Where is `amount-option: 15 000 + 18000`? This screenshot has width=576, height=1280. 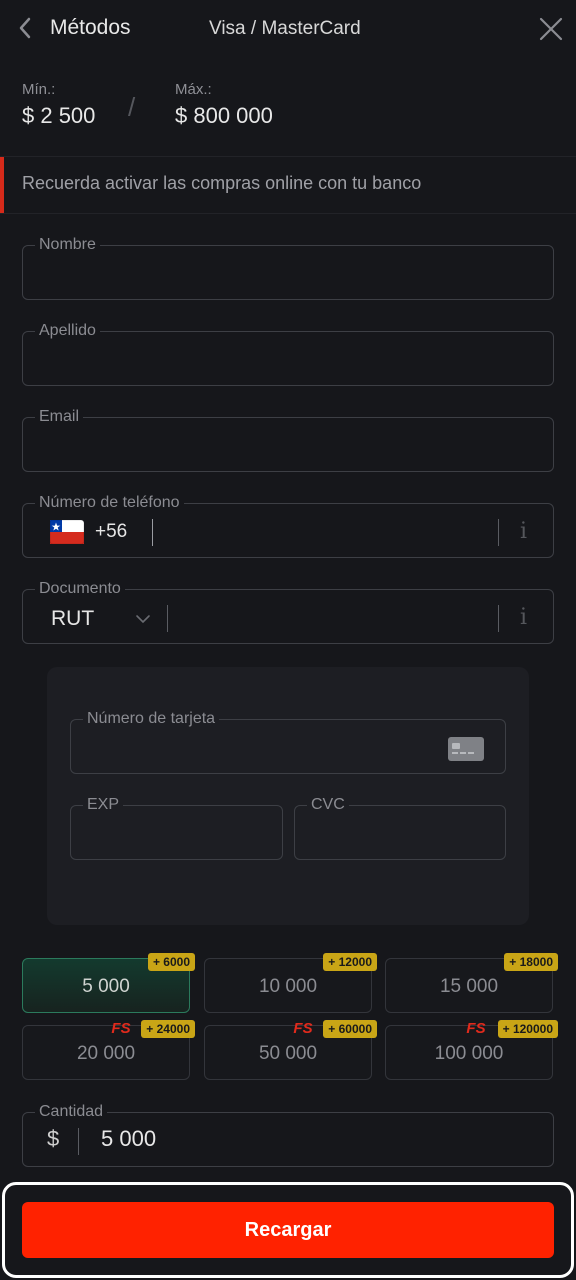 amount-option: 15 000 + 18000 is located at coordinates (471, 983).